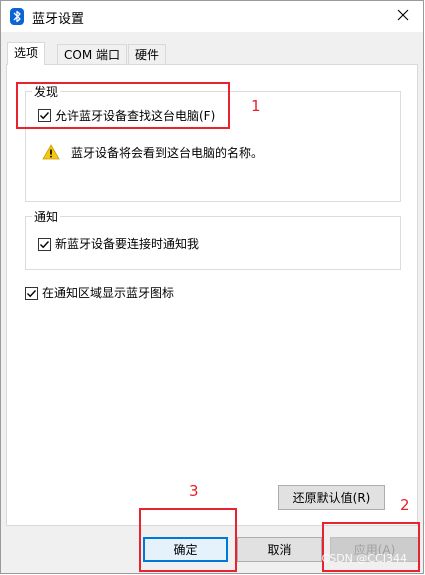 This screenshot has height=575, width=425. I want to click on tab-label: 选项, so click(26, 53).